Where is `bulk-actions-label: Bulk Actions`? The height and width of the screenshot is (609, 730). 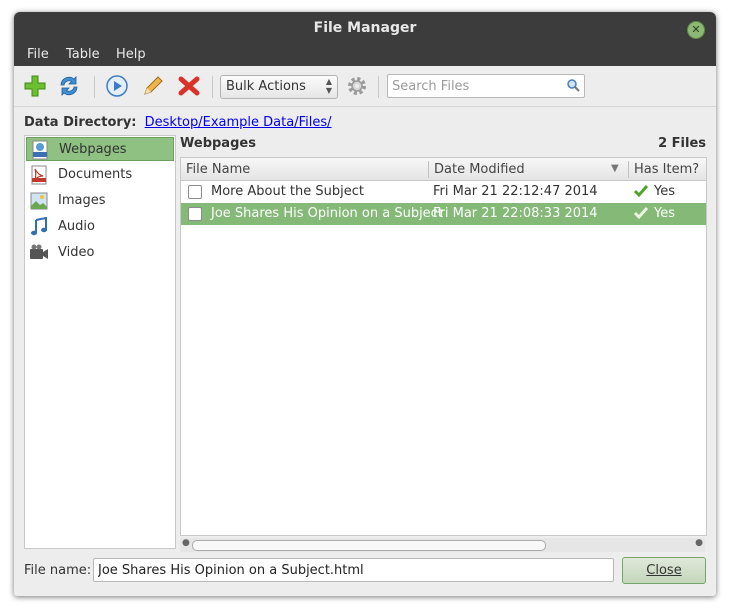
bulk-actions-label: Bulk Actions is located at coordinates (266, 86).